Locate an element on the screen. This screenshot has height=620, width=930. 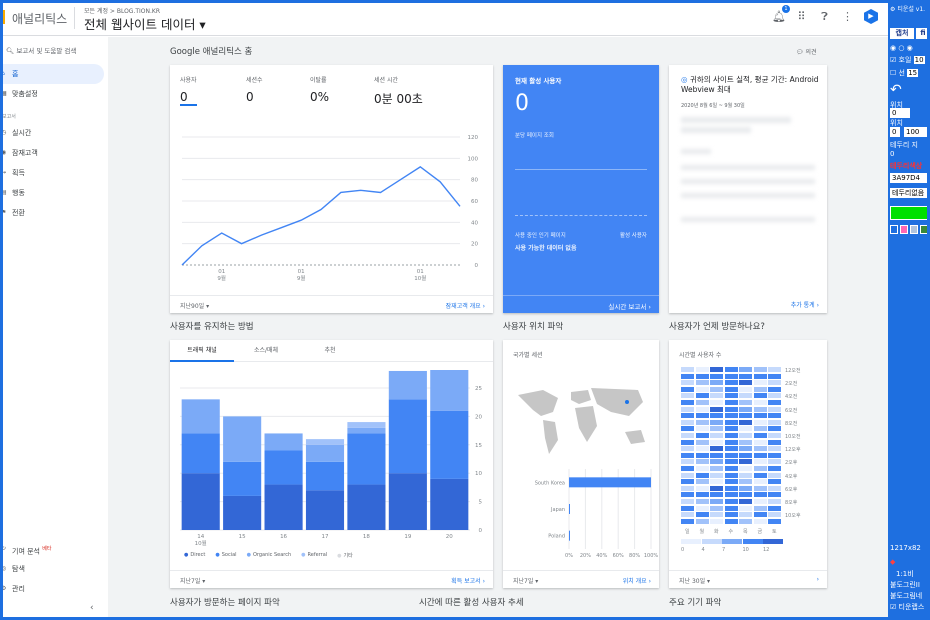
sidebar-item-acquisition: ⇝ 획득 is located at coordinates (52, 173).